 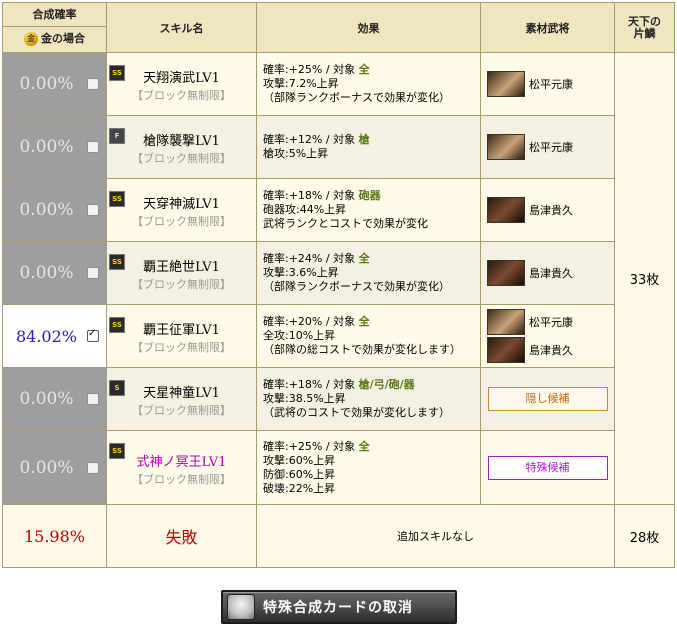 What do you see at coordinates (31, 39) in the screenshot?
I see `gold-coin-icon: 金` at bounding box center [31, 39].